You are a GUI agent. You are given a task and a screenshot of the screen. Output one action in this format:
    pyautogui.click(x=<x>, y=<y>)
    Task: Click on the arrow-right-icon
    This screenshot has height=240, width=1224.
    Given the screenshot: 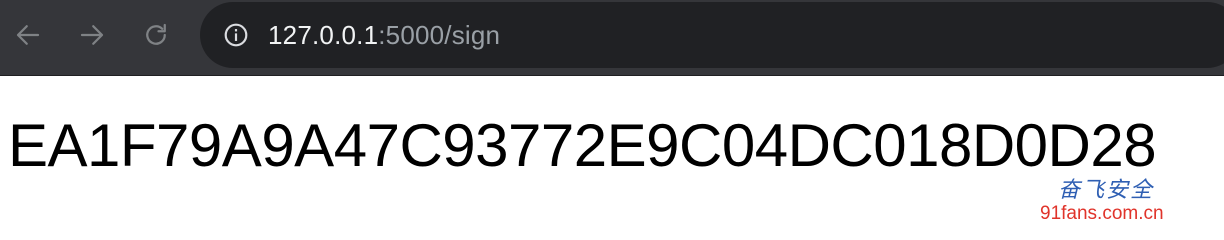 What is the action you would take?
    pyautogui.click(x=92, y=35)
    